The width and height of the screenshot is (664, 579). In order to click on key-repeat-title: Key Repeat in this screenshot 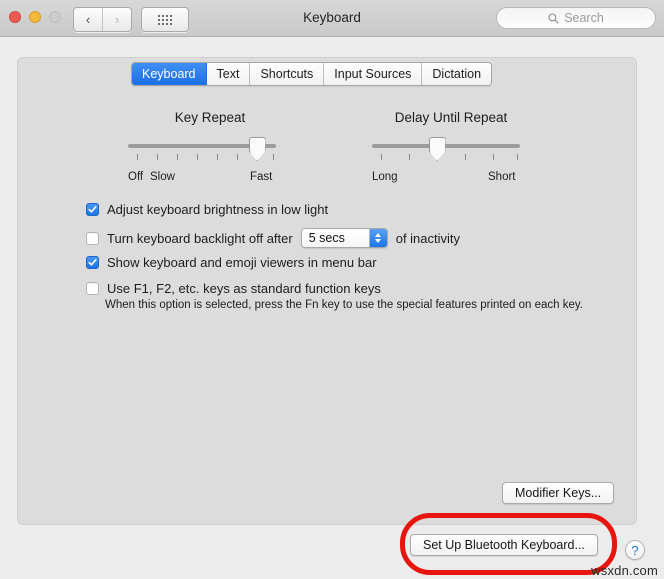, I will do `click(210, 117)`.